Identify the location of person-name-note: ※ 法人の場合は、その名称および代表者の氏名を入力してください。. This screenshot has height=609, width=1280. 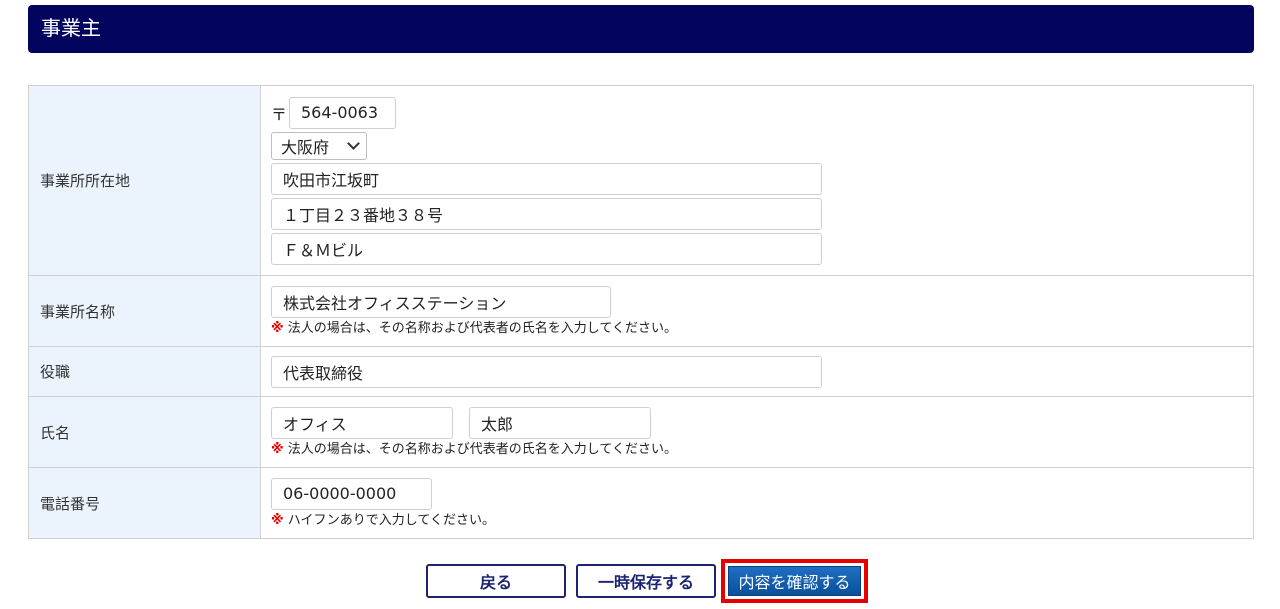
(762, 449).